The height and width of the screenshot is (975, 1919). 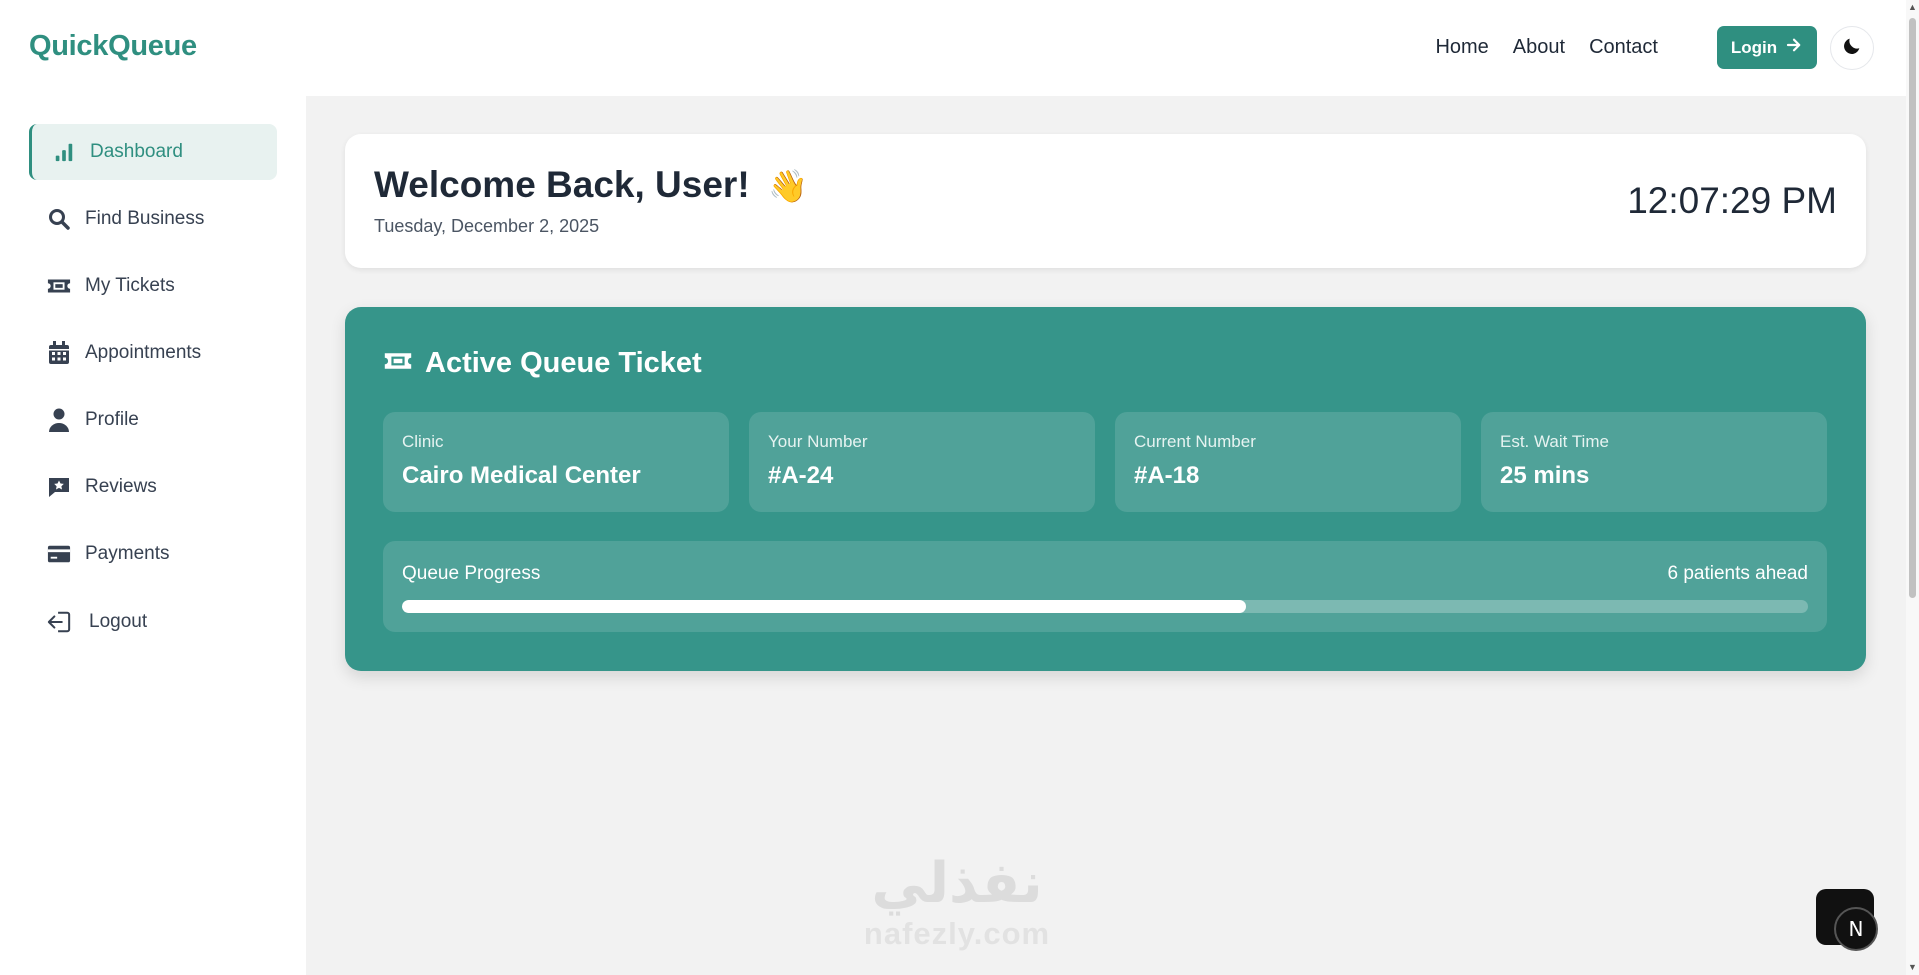 What do you see at coordinates (113, 46) in the screenshot?
I see `brand-logo: QuickQueue` at bounding box center [113, 46].